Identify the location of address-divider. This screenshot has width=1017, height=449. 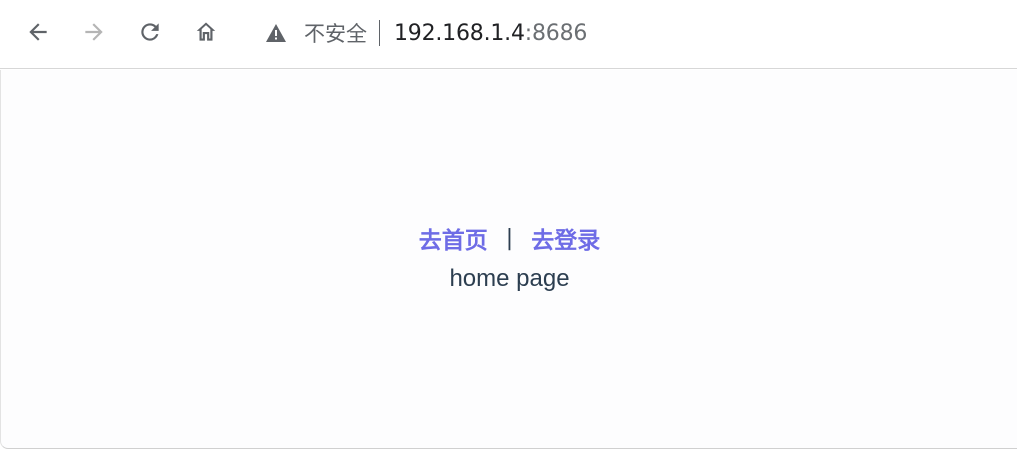
(379, 33).